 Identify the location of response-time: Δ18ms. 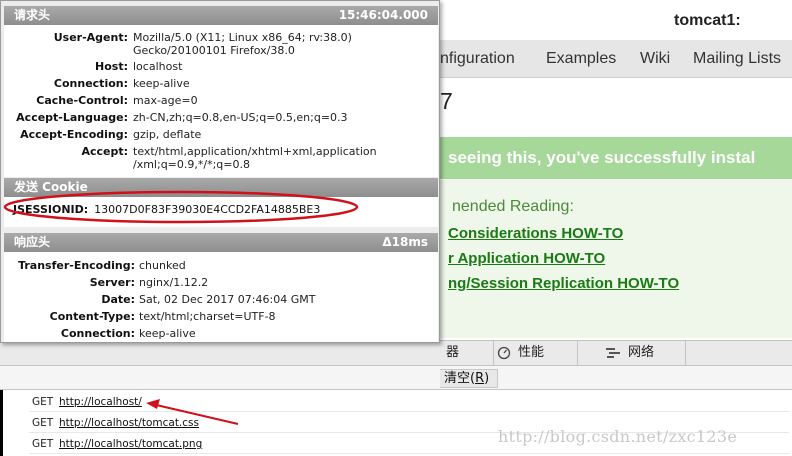
(405, 242).